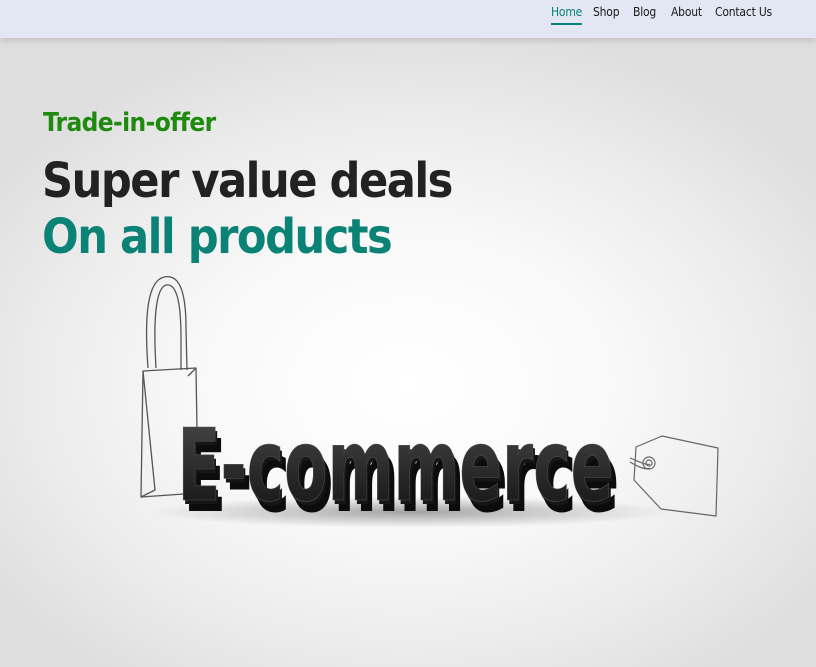  I want to click on site-header: Home Shop Blog About Contact Us, so click(408, 19).